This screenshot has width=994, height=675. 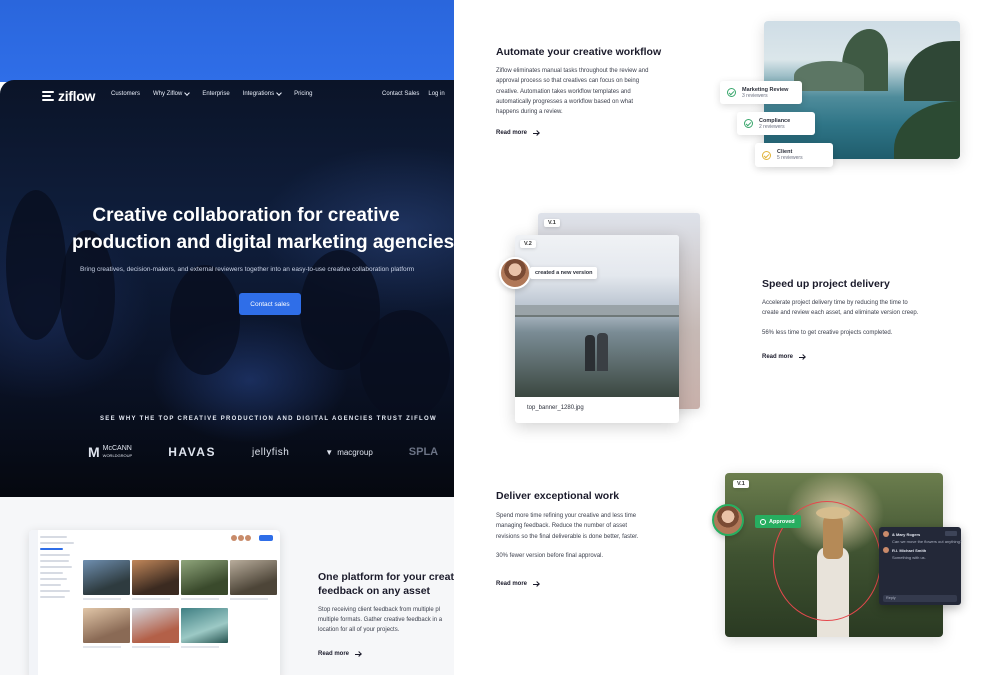 I want to click on logo-text: ziflow, so click(x=77, y=96).